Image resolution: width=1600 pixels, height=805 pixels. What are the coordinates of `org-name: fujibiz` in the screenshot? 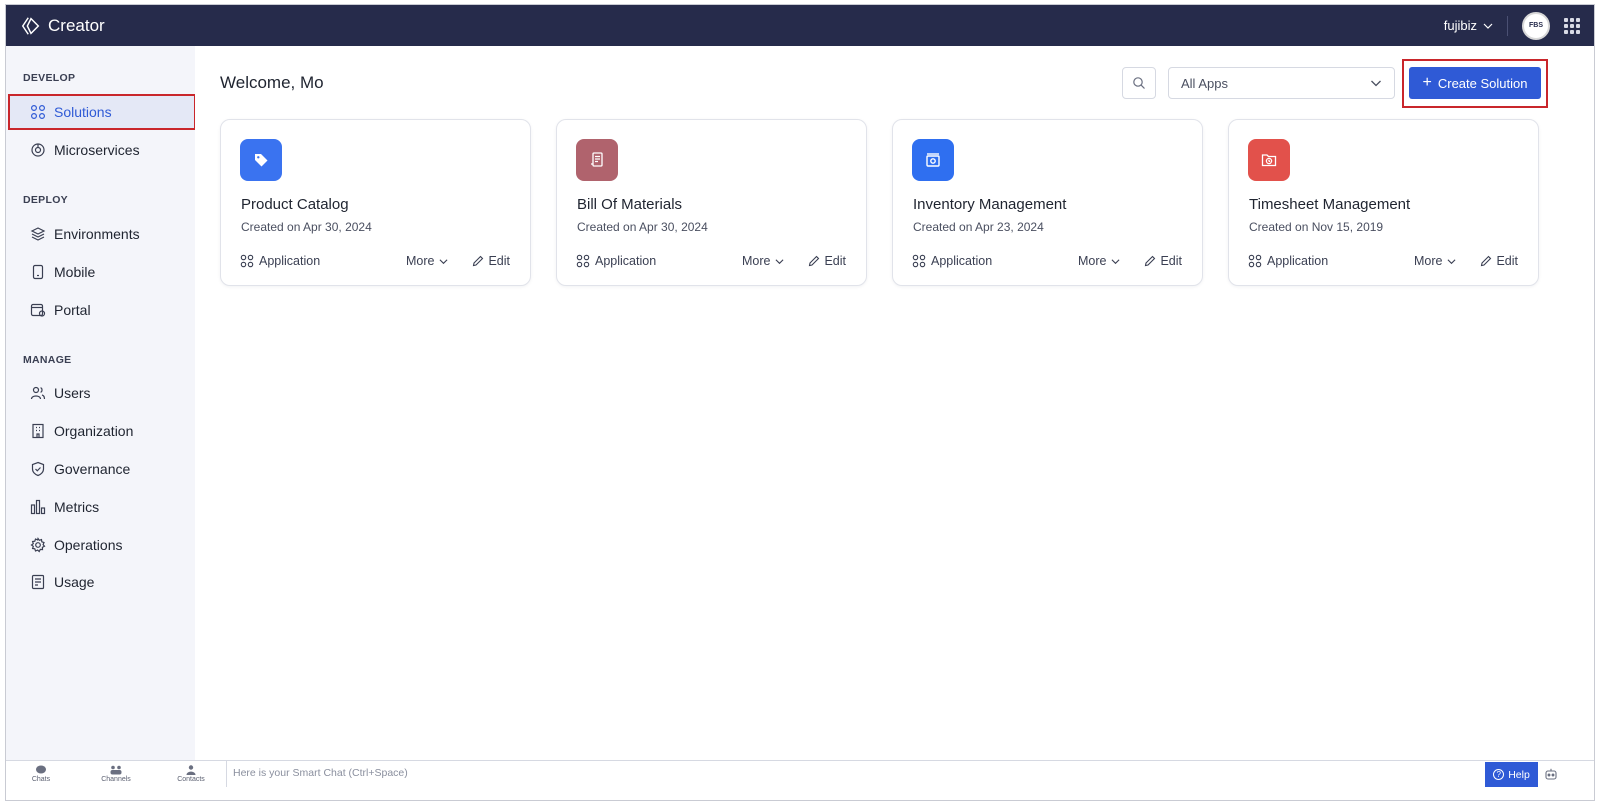 It's located at (1460, 25).